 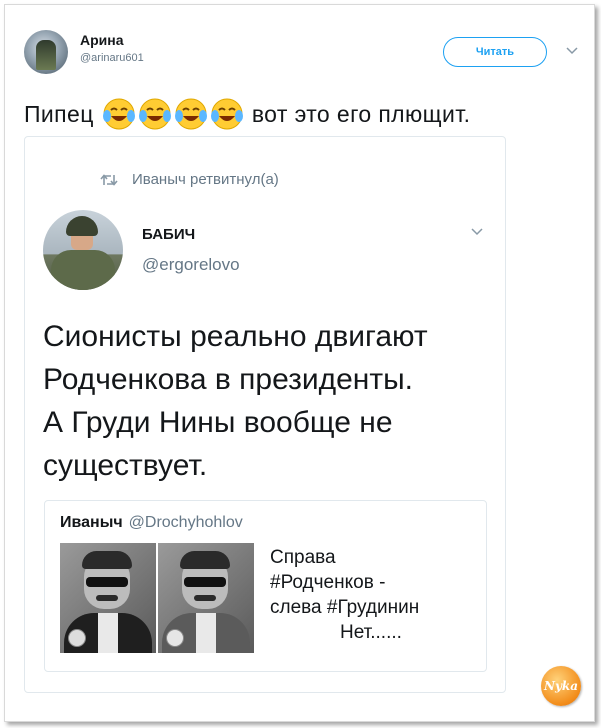 I want to click on retweet-label: Иваныч ретвитнул(а), so click(x=205, y=179).